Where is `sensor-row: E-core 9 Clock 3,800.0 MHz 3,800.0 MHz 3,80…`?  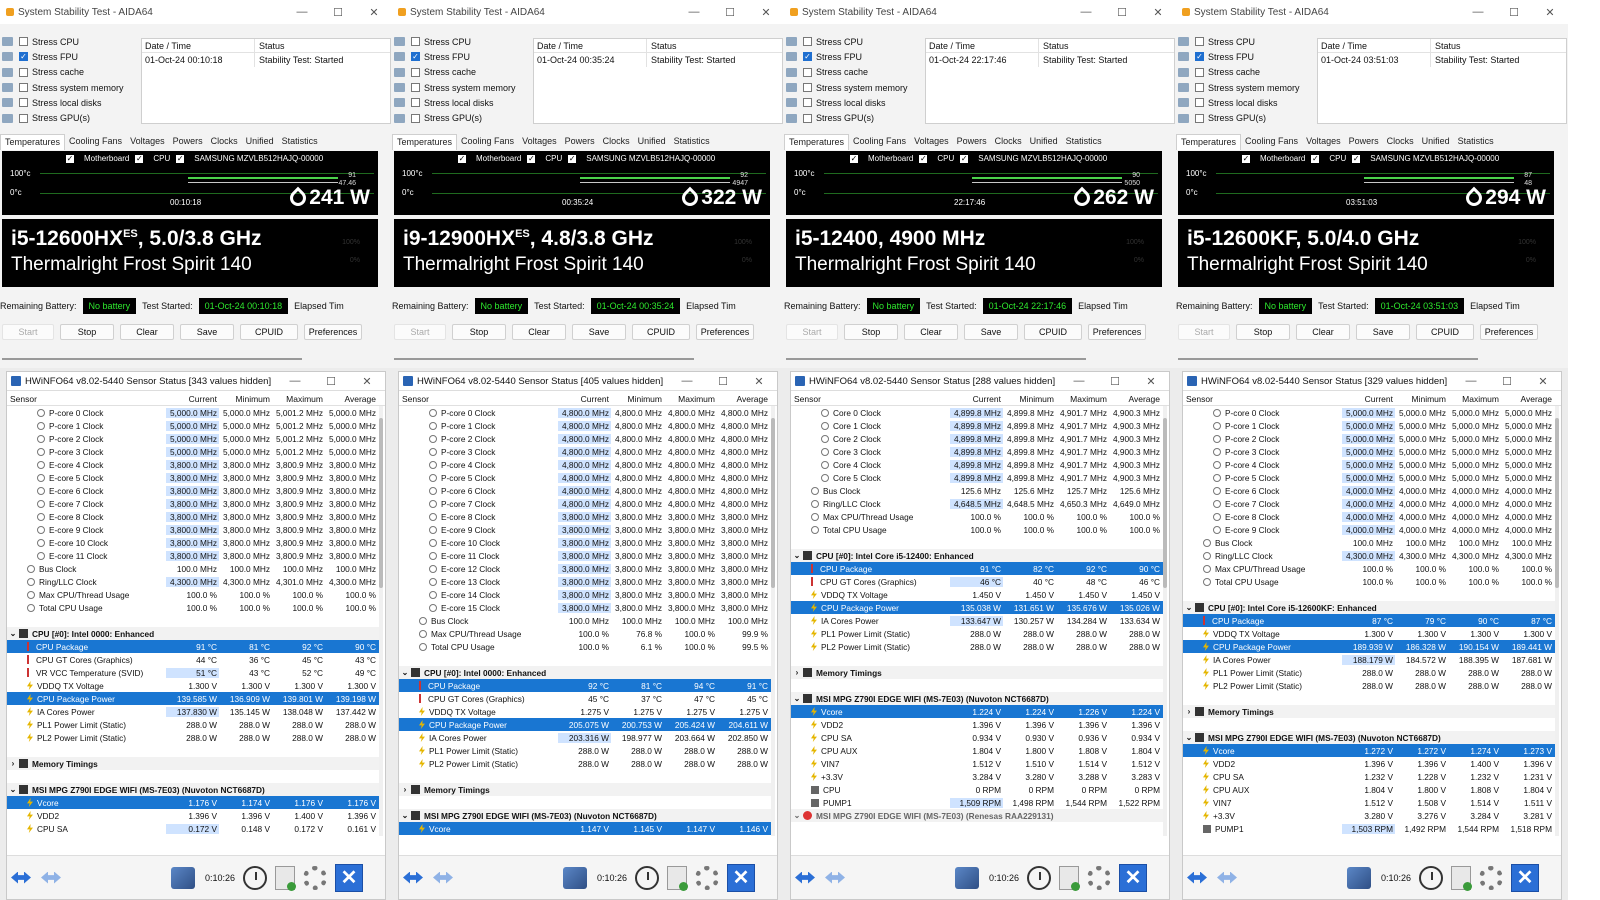
sensor-row: E-core 9 Clock 3,800.0 MHz 3,800.0 MHz 3,80… is located at coordinates (585, 529).